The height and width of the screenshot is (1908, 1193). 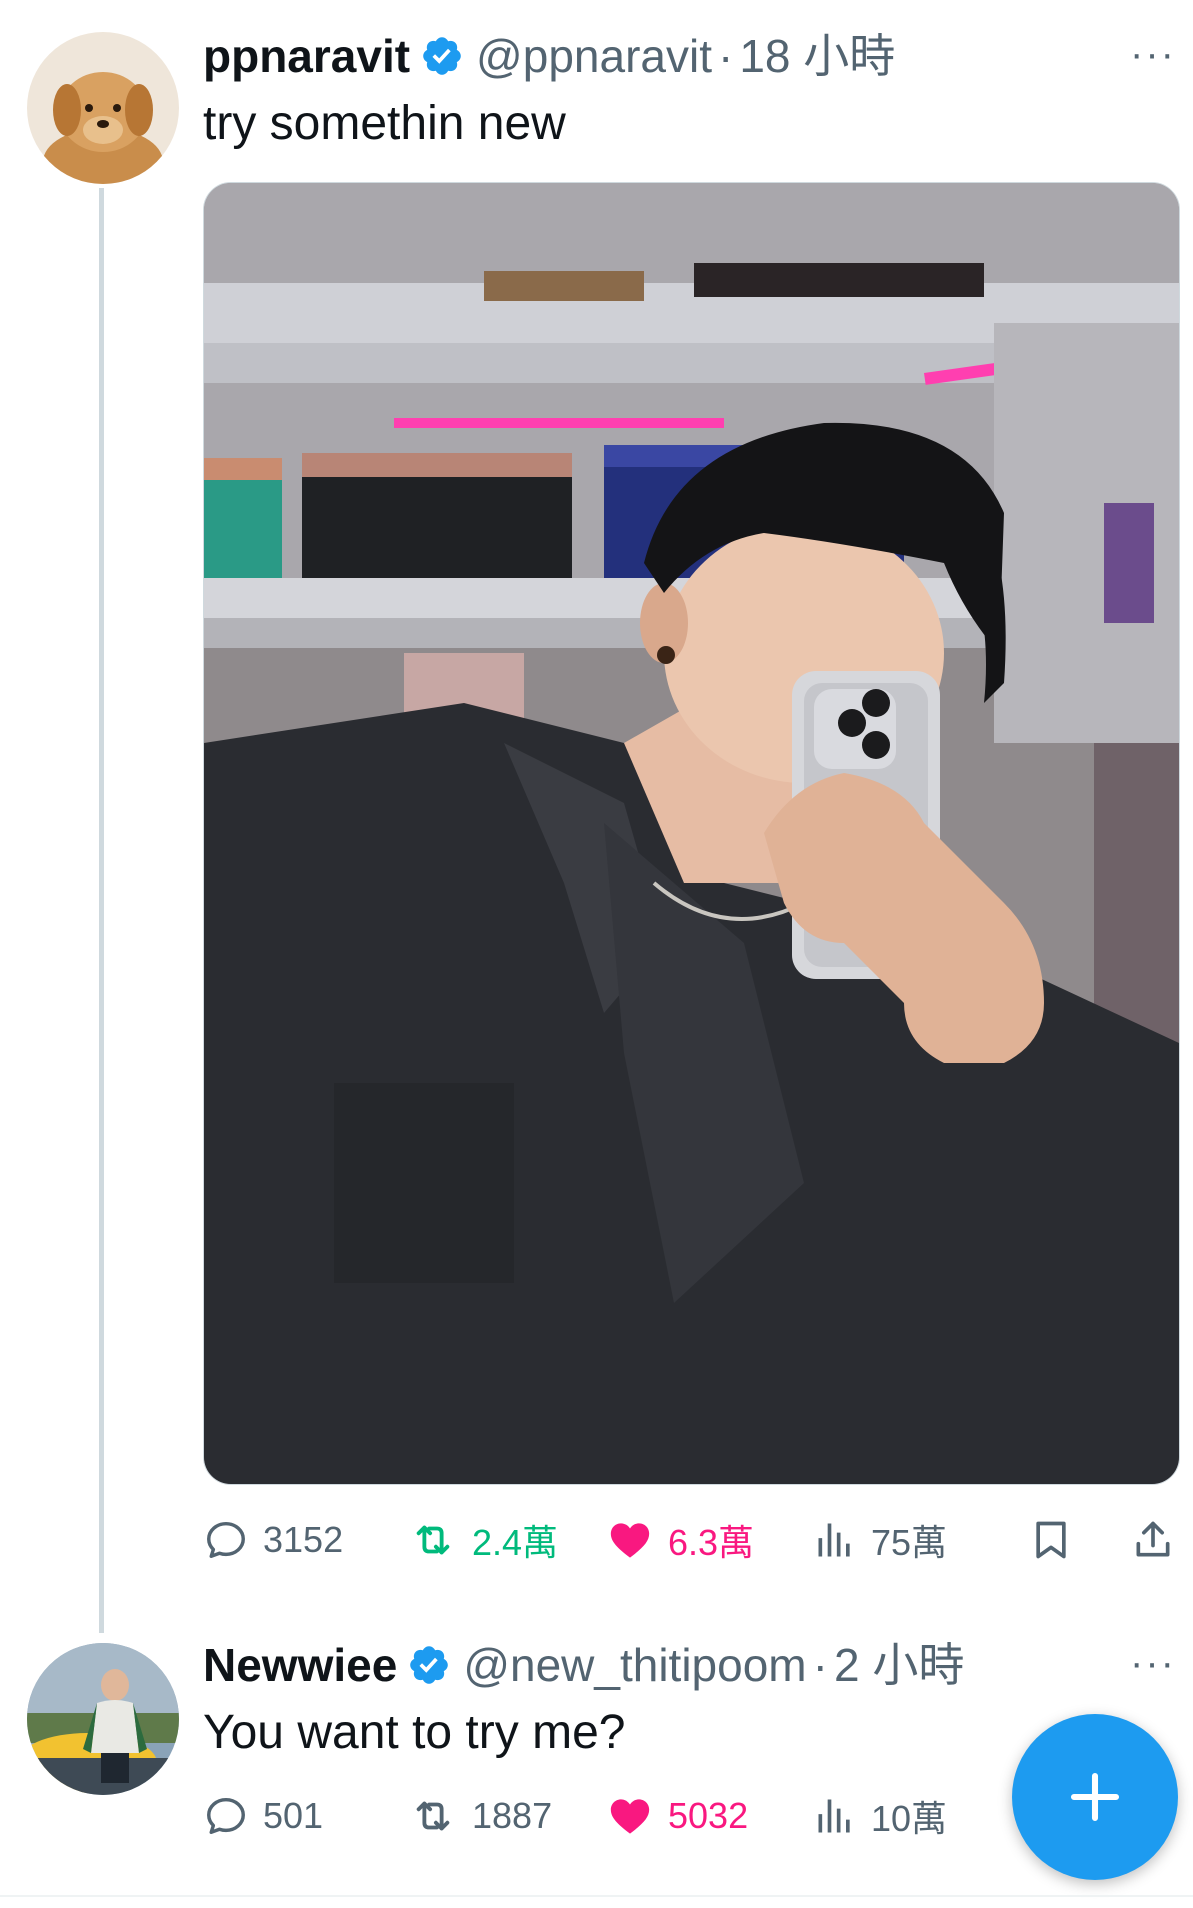 What do you see at coordinates (634, 1665) in the screenshot?
I see `user-handle: @new_thitipoom` at bounding box center [634, 1665].